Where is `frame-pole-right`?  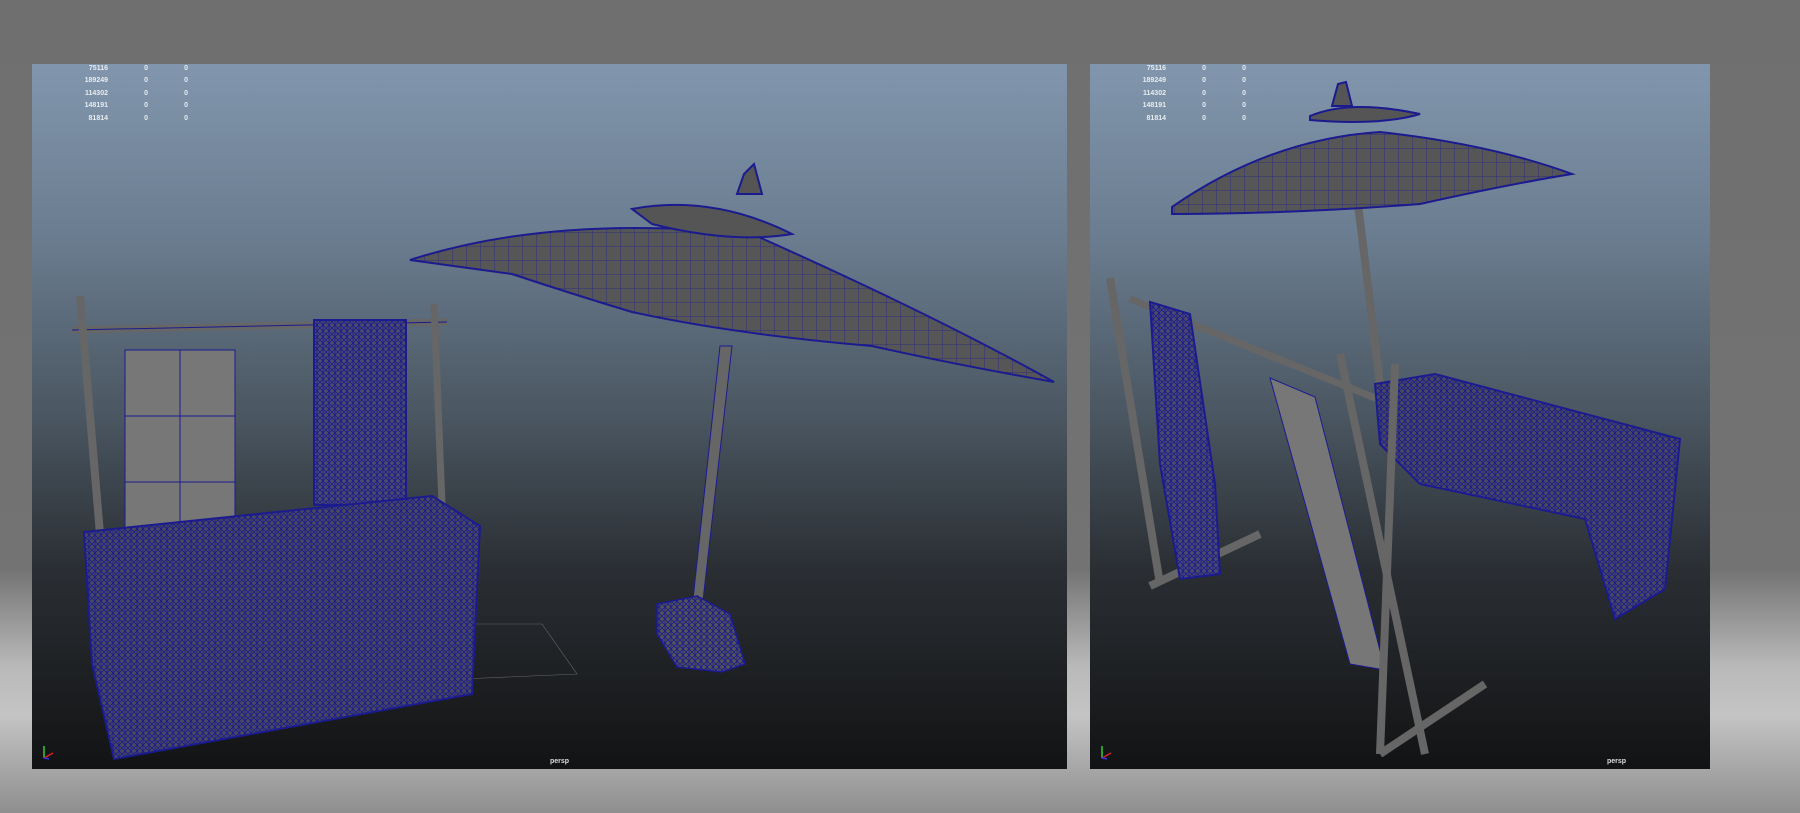 frame-pole-right is located at coordinates (438, 404).